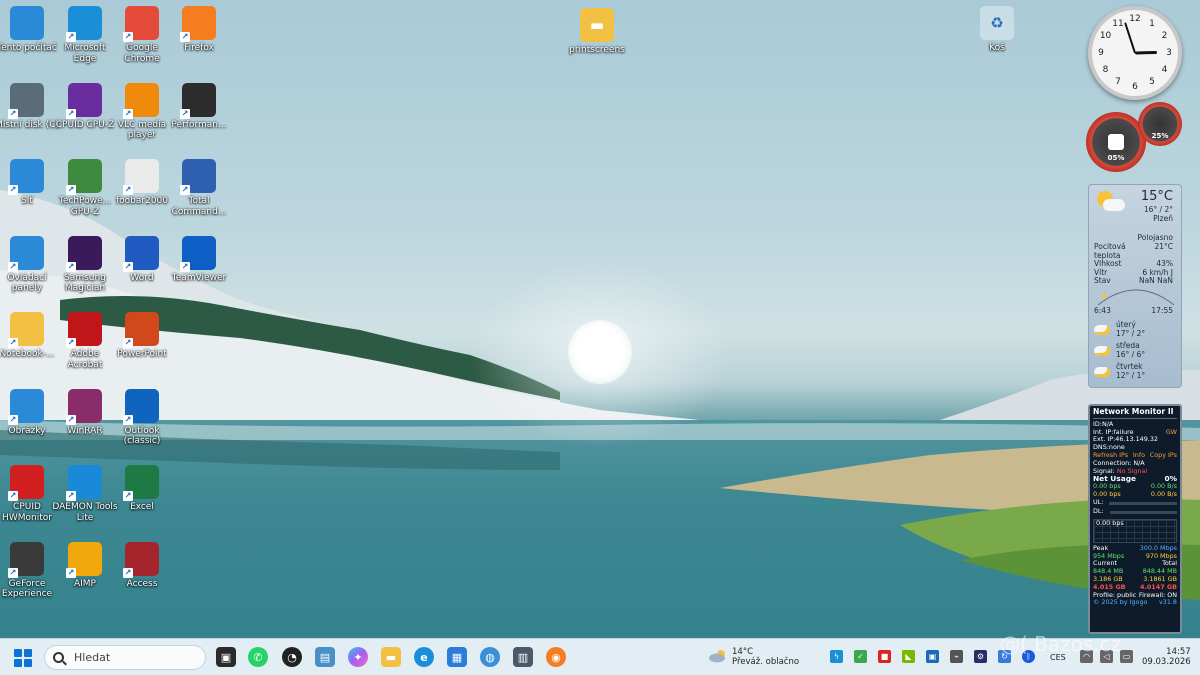 Image resolution: width=1200 pixels, height=675 pixels. Describe the element at coordinates (1171, 431) in the screenshot. I see `netmon-gw: GW` at that location.